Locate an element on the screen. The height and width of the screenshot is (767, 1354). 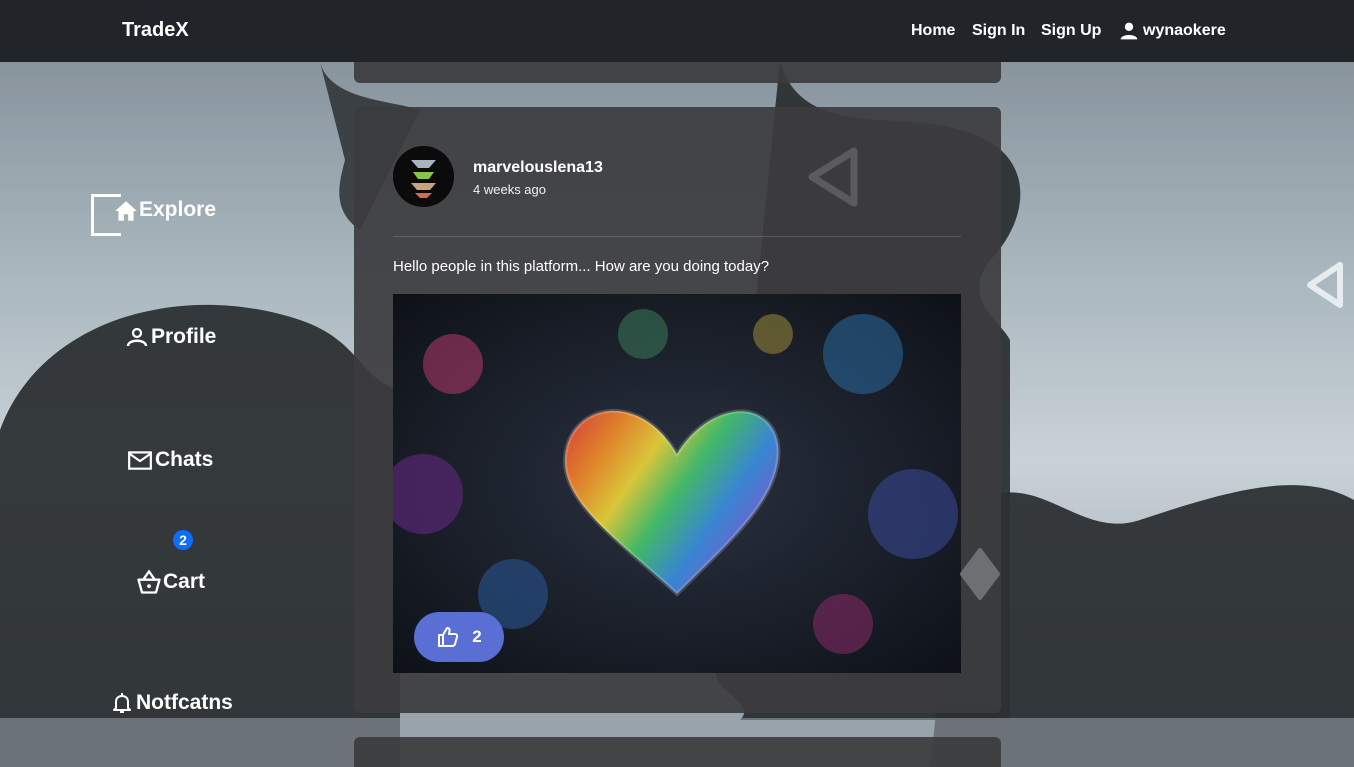
sidebar-item-label: Explore is located at coordinates (178, 209).